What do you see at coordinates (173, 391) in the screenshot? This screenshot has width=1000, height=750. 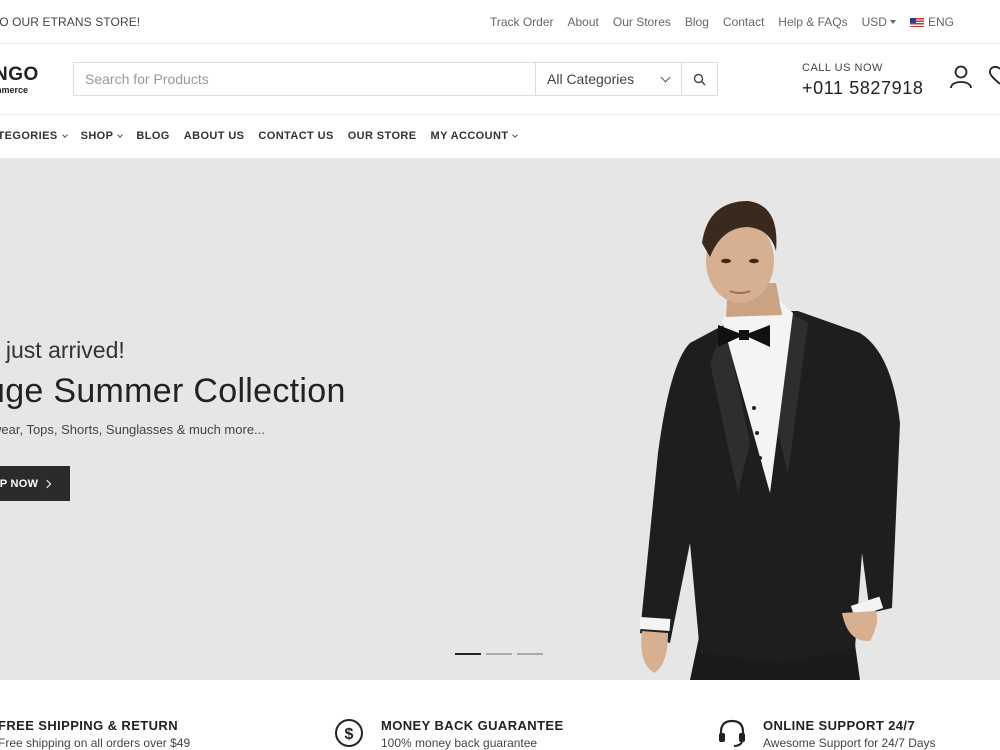 I see `hero-title: uge Summer Collection` at bounding box center [173, 391].